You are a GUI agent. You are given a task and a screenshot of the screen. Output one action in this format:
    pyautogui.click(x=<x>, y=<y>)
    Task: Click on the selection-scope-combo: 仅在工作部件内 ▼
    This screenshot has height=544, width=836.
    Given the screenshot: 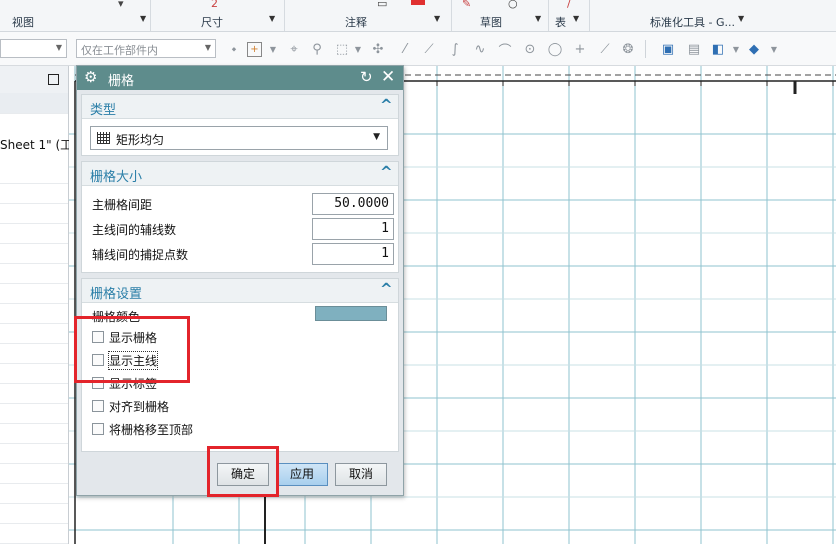 What is the action you would take?
    pyautogui.click(x=146, y=48)
    